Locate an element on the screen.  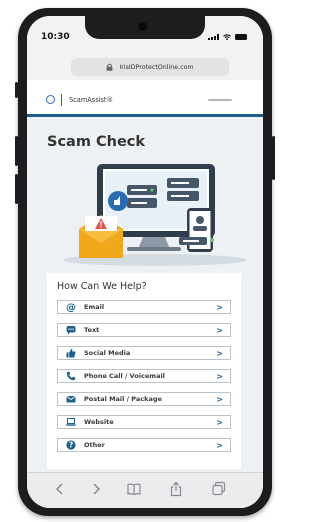
option-other: ? Other > is located at coordinates (144, 445).